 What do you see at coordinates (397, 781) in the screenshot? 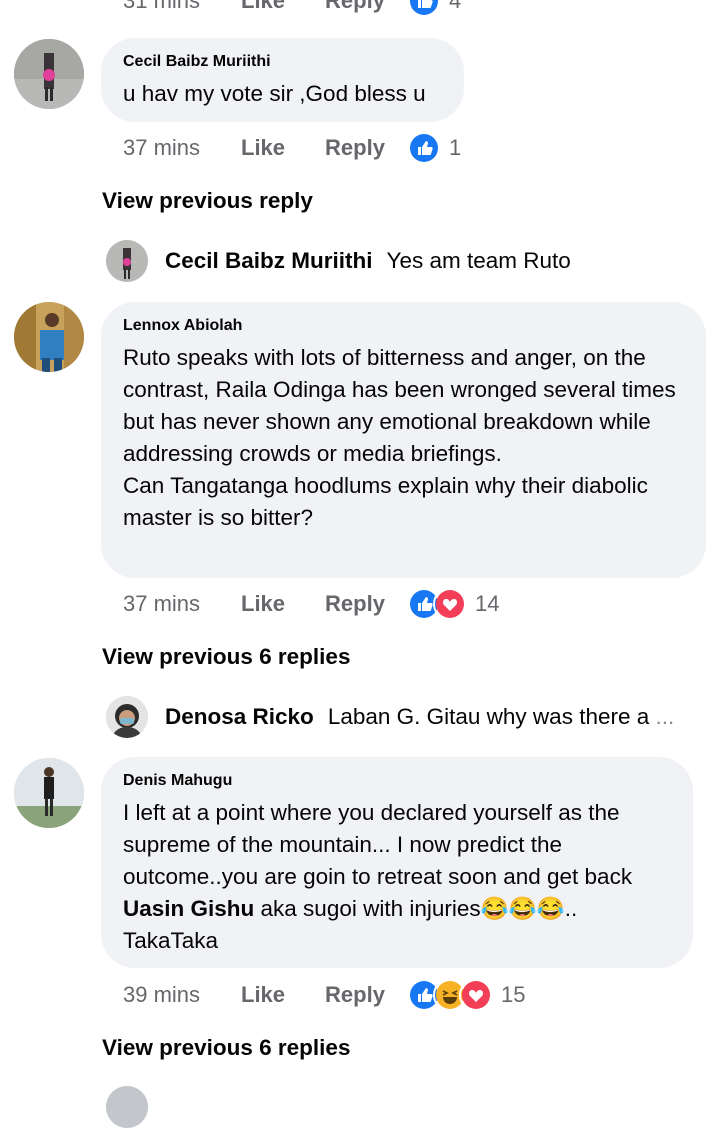
I see `comment-author: Denis Mahugu` at bounding box center [397, 781].